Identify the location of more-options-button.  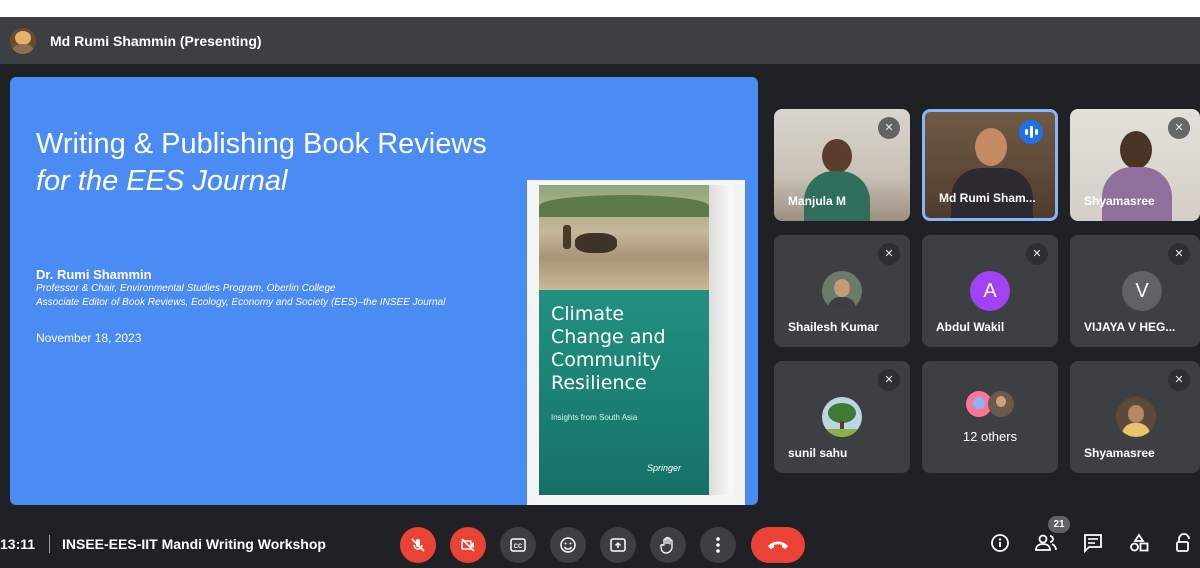
(718, 545).